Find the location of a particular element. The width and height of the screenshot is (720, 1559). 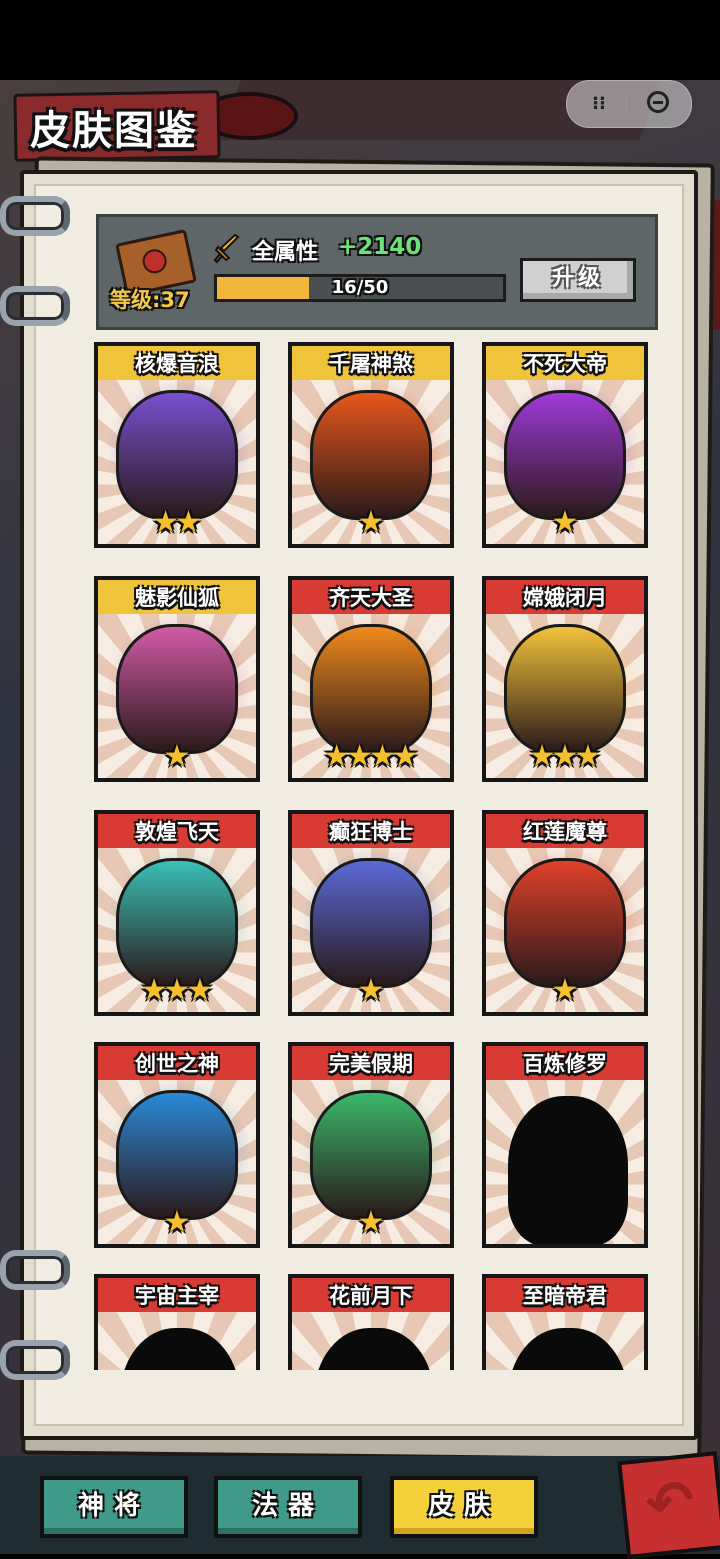

capsule-divider is located at coordinates (629, 104).